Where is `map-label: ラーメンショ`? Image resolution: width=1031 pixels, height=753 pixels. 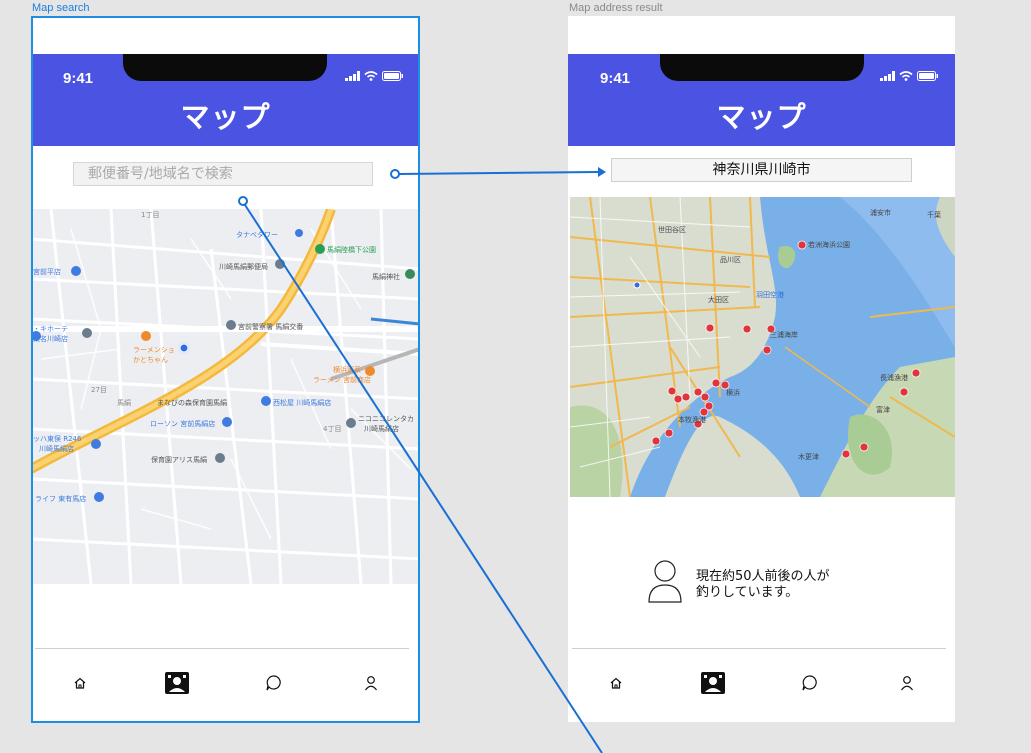
map-label: ラーメンショ is located at coordinates (154, 350).